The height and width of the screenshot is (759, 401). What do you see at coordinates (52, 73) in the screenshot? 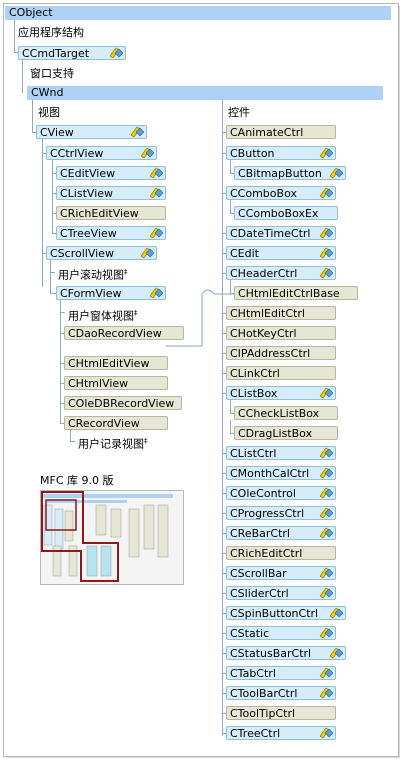
I see `window-support-label: 窗口支持` at bounding box center [52, 73].